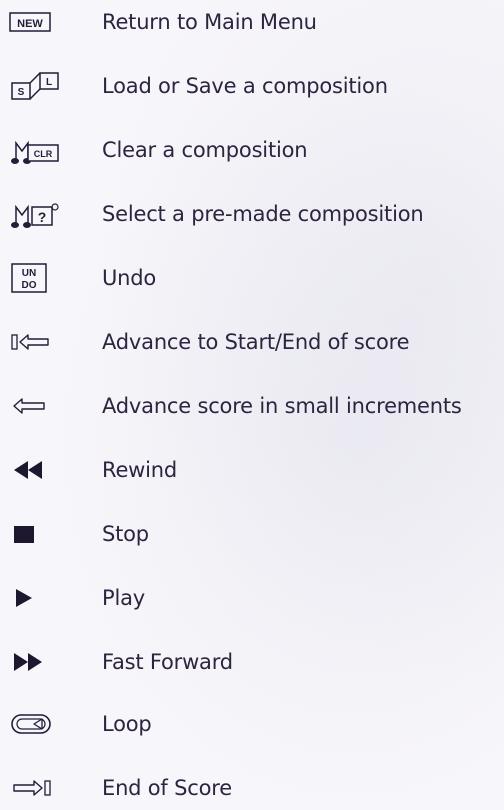 The width and height of the screenshot is (504, 810). What do you see at coordinates (38, 788) in the screenshot?
I see `end-of-score-icon` at bounding box center [38, 788].